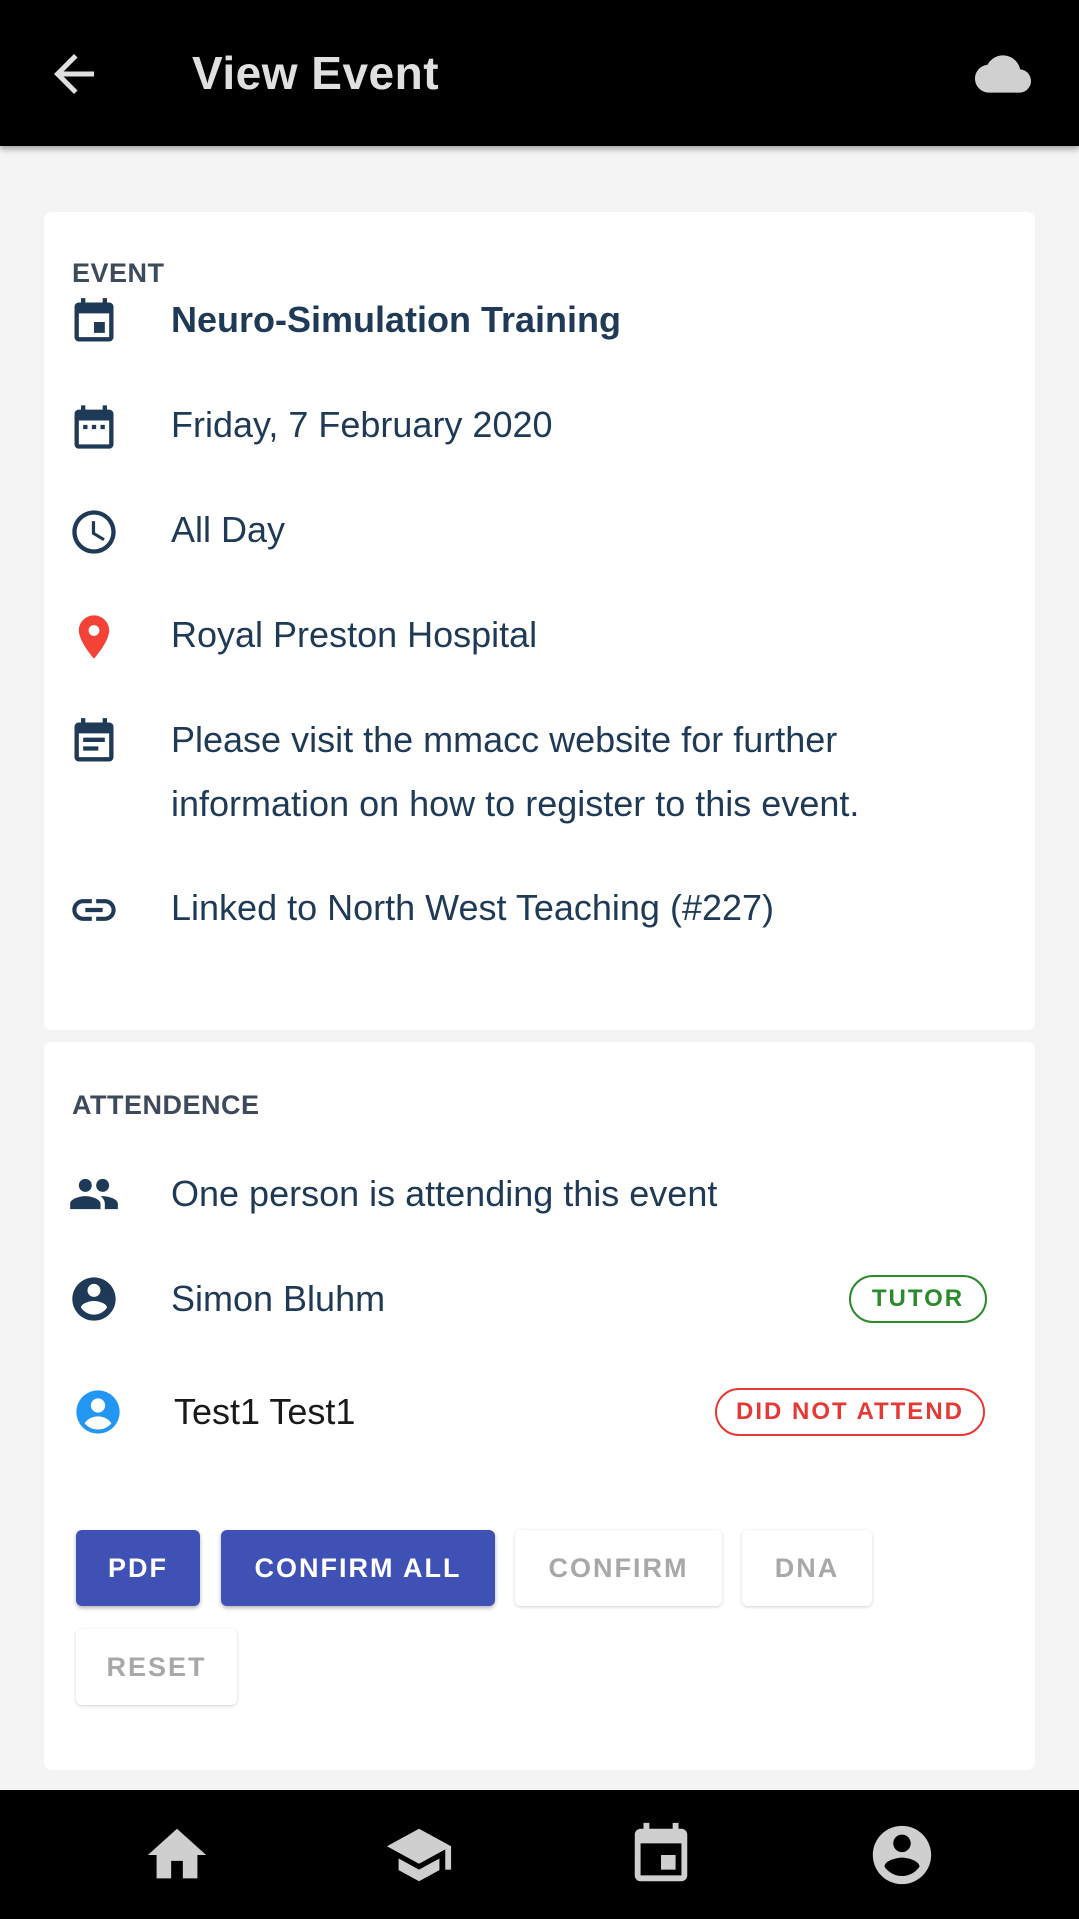 The image size is (1079, 1919). I want to click on event-time: All Day, so click(228, 529).